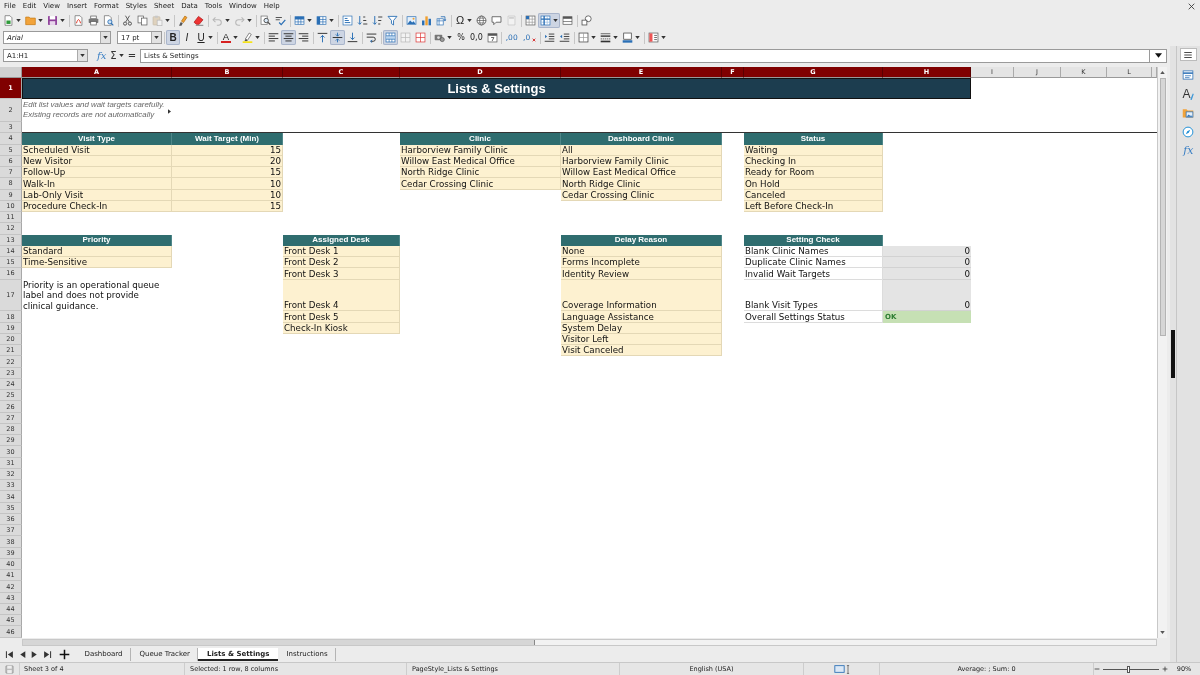 This screenshot has width=1200, height=675. What do you see at coordinates (641, 195) in the screenshot?
I see `list-cell: Cedar Crossing Clinic` at bounding box center [641, 195].